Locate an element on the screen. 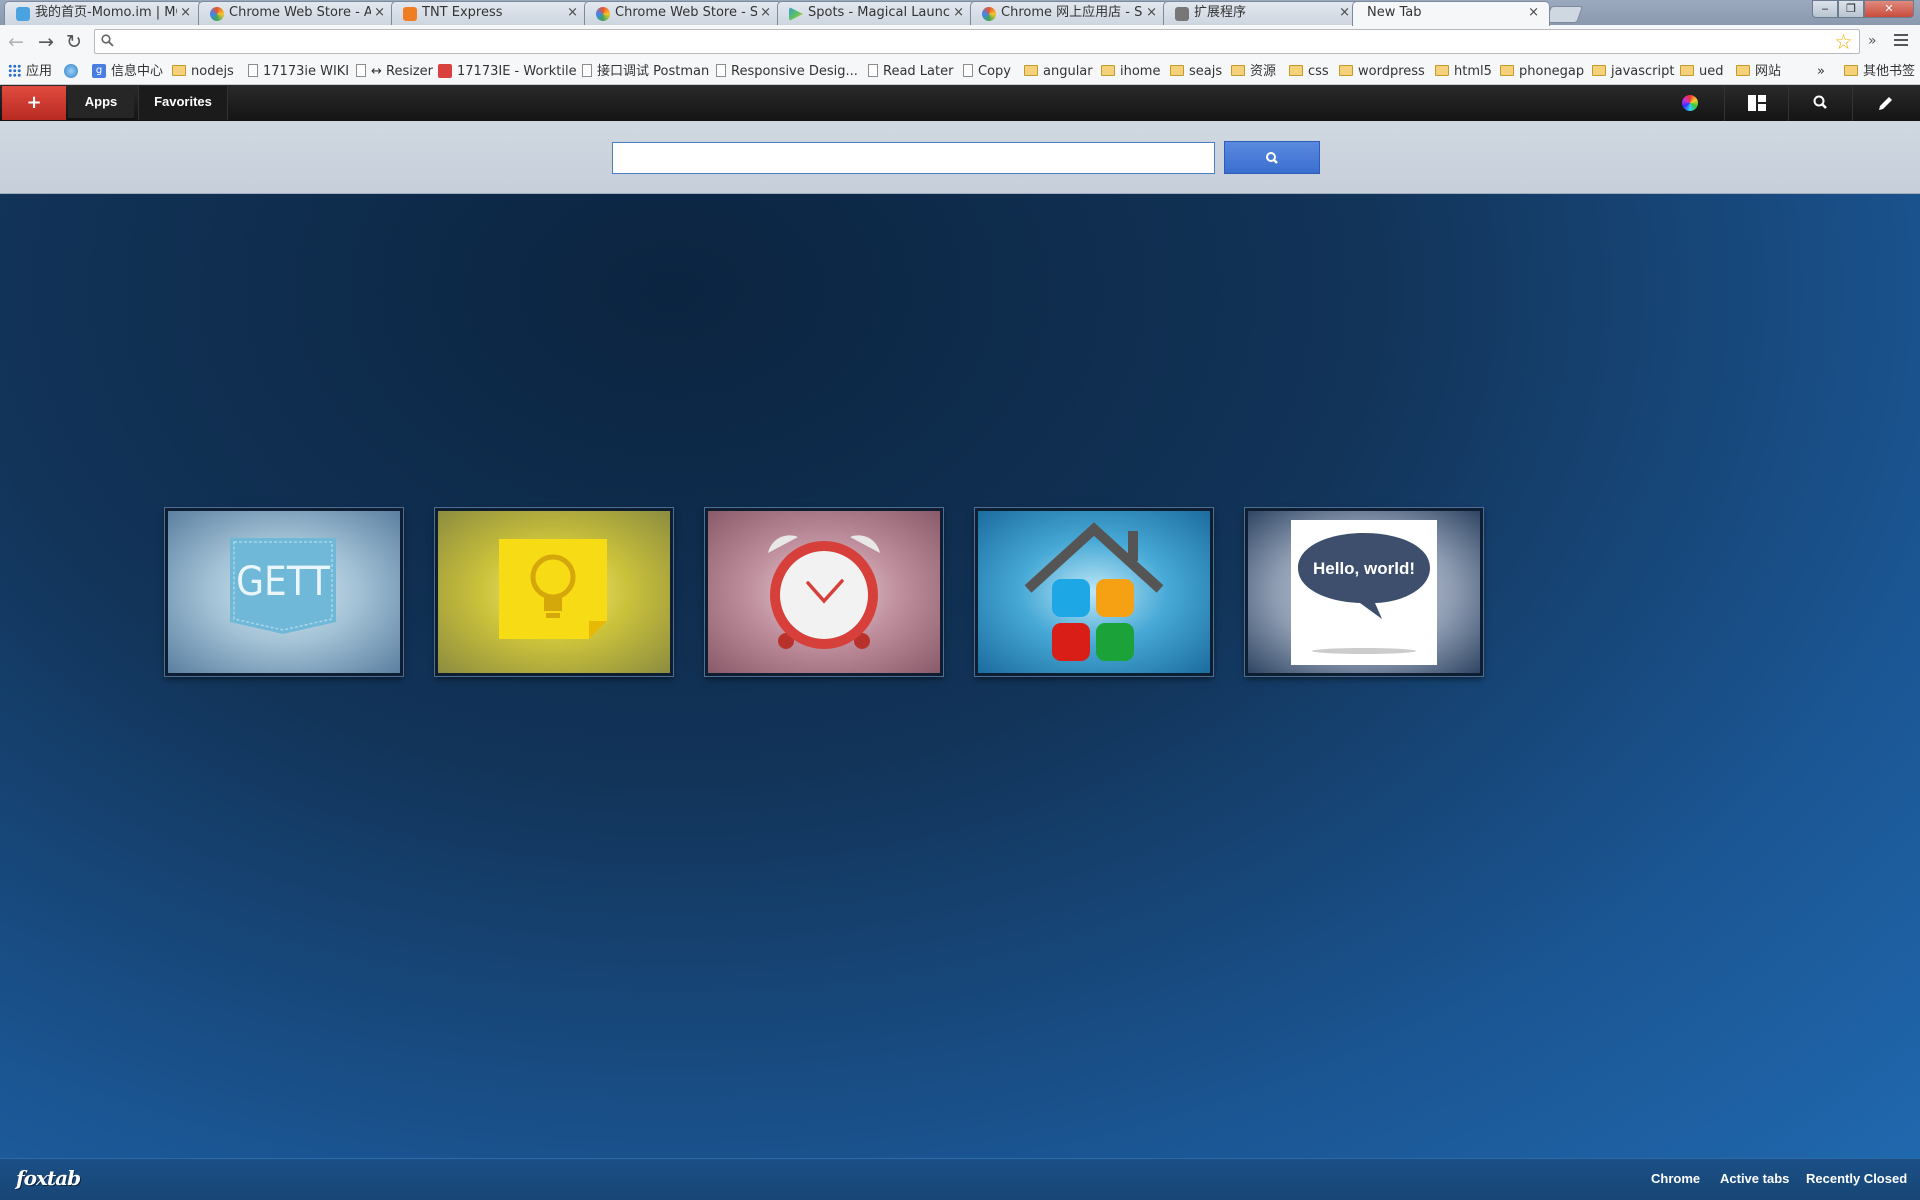 The width and height of the screenshot is (1920, 1200). puzzle-piece-icon is located at coordinates (1182, 14).